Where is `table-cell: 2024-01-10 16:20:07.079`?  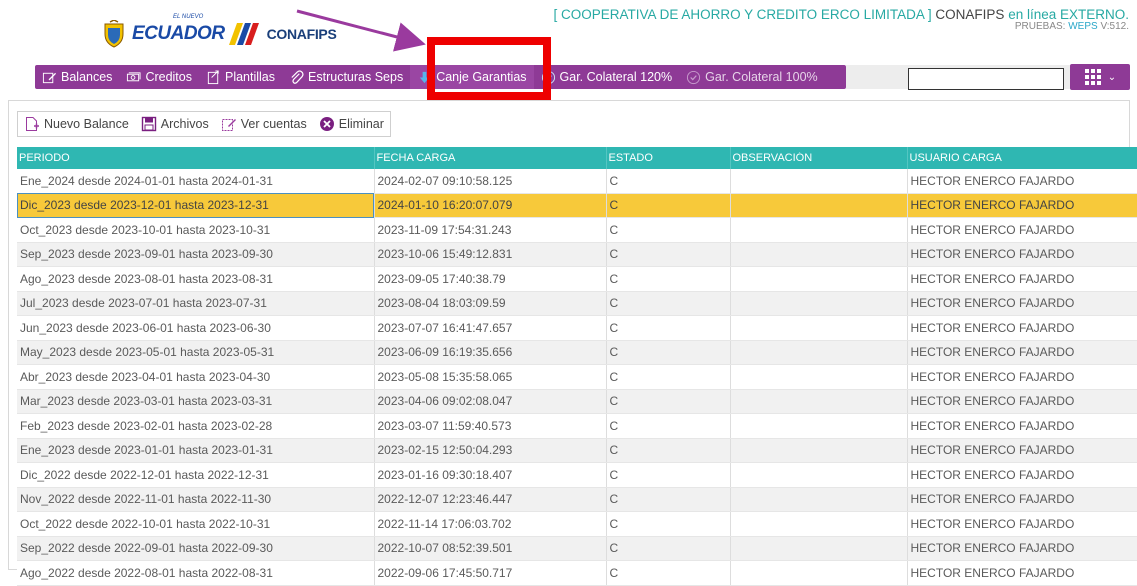 table-cell: 2024-01-10 16:20:07.079 is located at coordinates (490, 205).